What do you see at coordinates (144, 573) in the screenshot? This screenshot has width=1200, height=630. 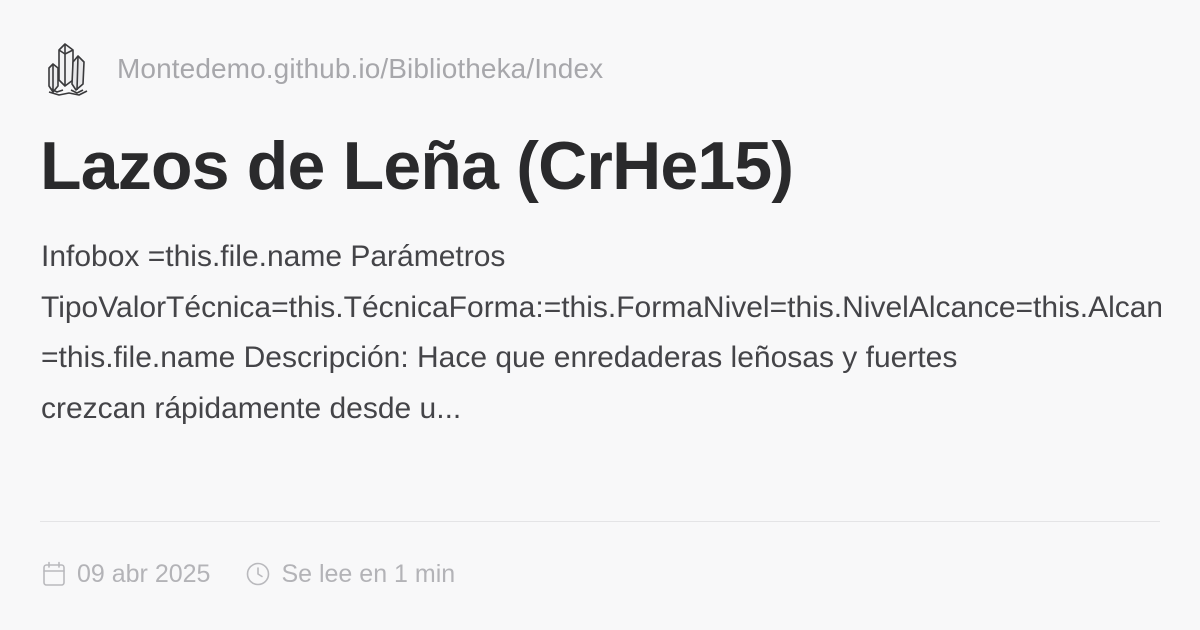 I see `publish-date: 09 abr 2025` at bounding box center [144, 573].